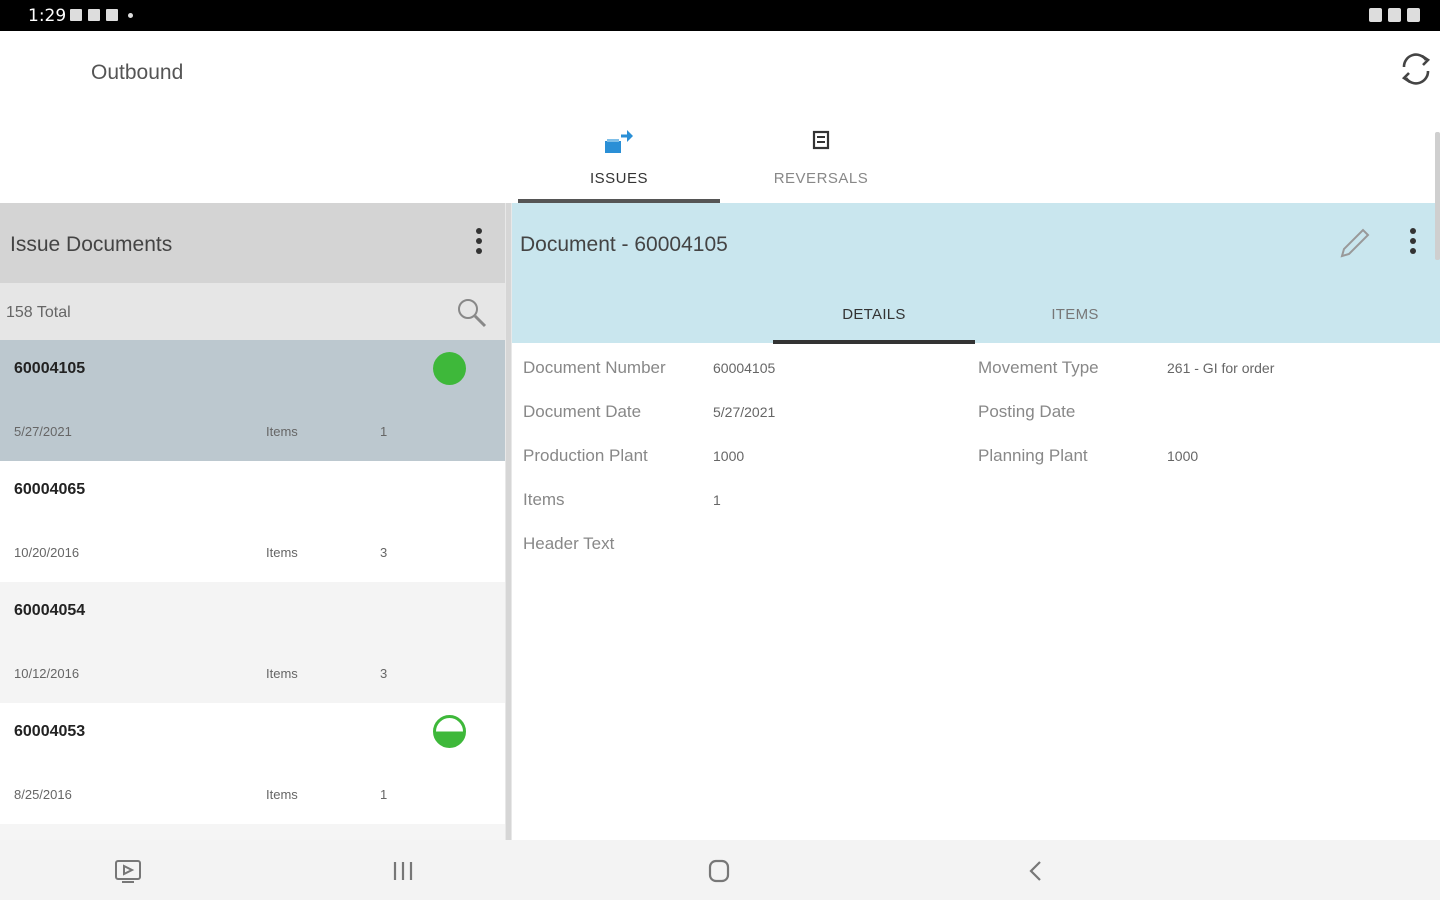 Image resolution: width=1440 pixels, height=900 pixels. I want to click on document-number: 60004053, so click(50, 731).